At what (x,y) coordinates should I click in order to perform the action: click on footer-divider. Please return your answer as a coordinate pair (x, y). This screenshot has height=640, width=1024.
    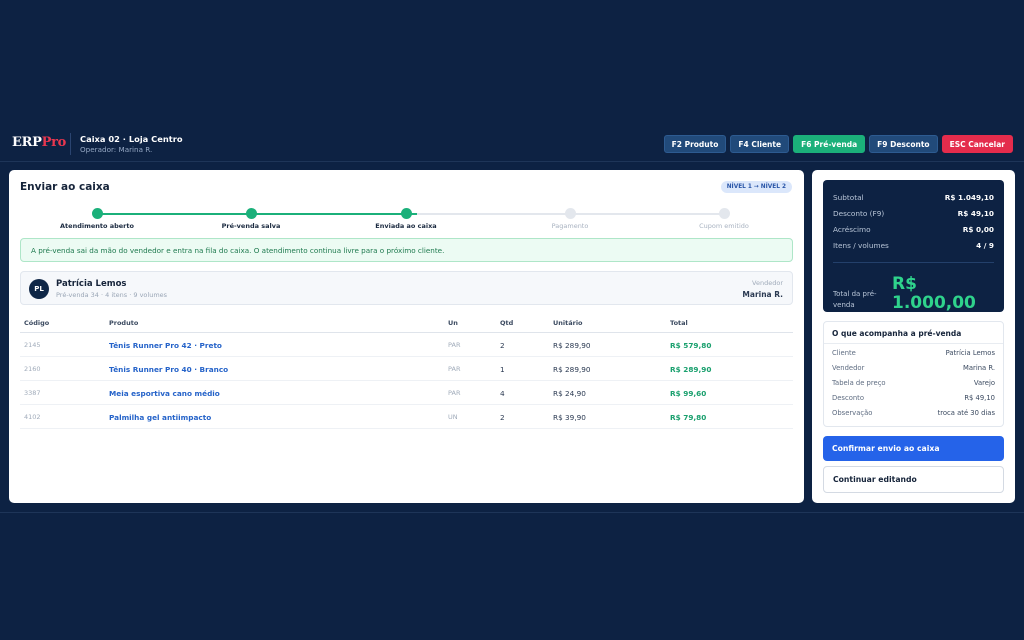
    Looking at the image, I should click on (512, 512).